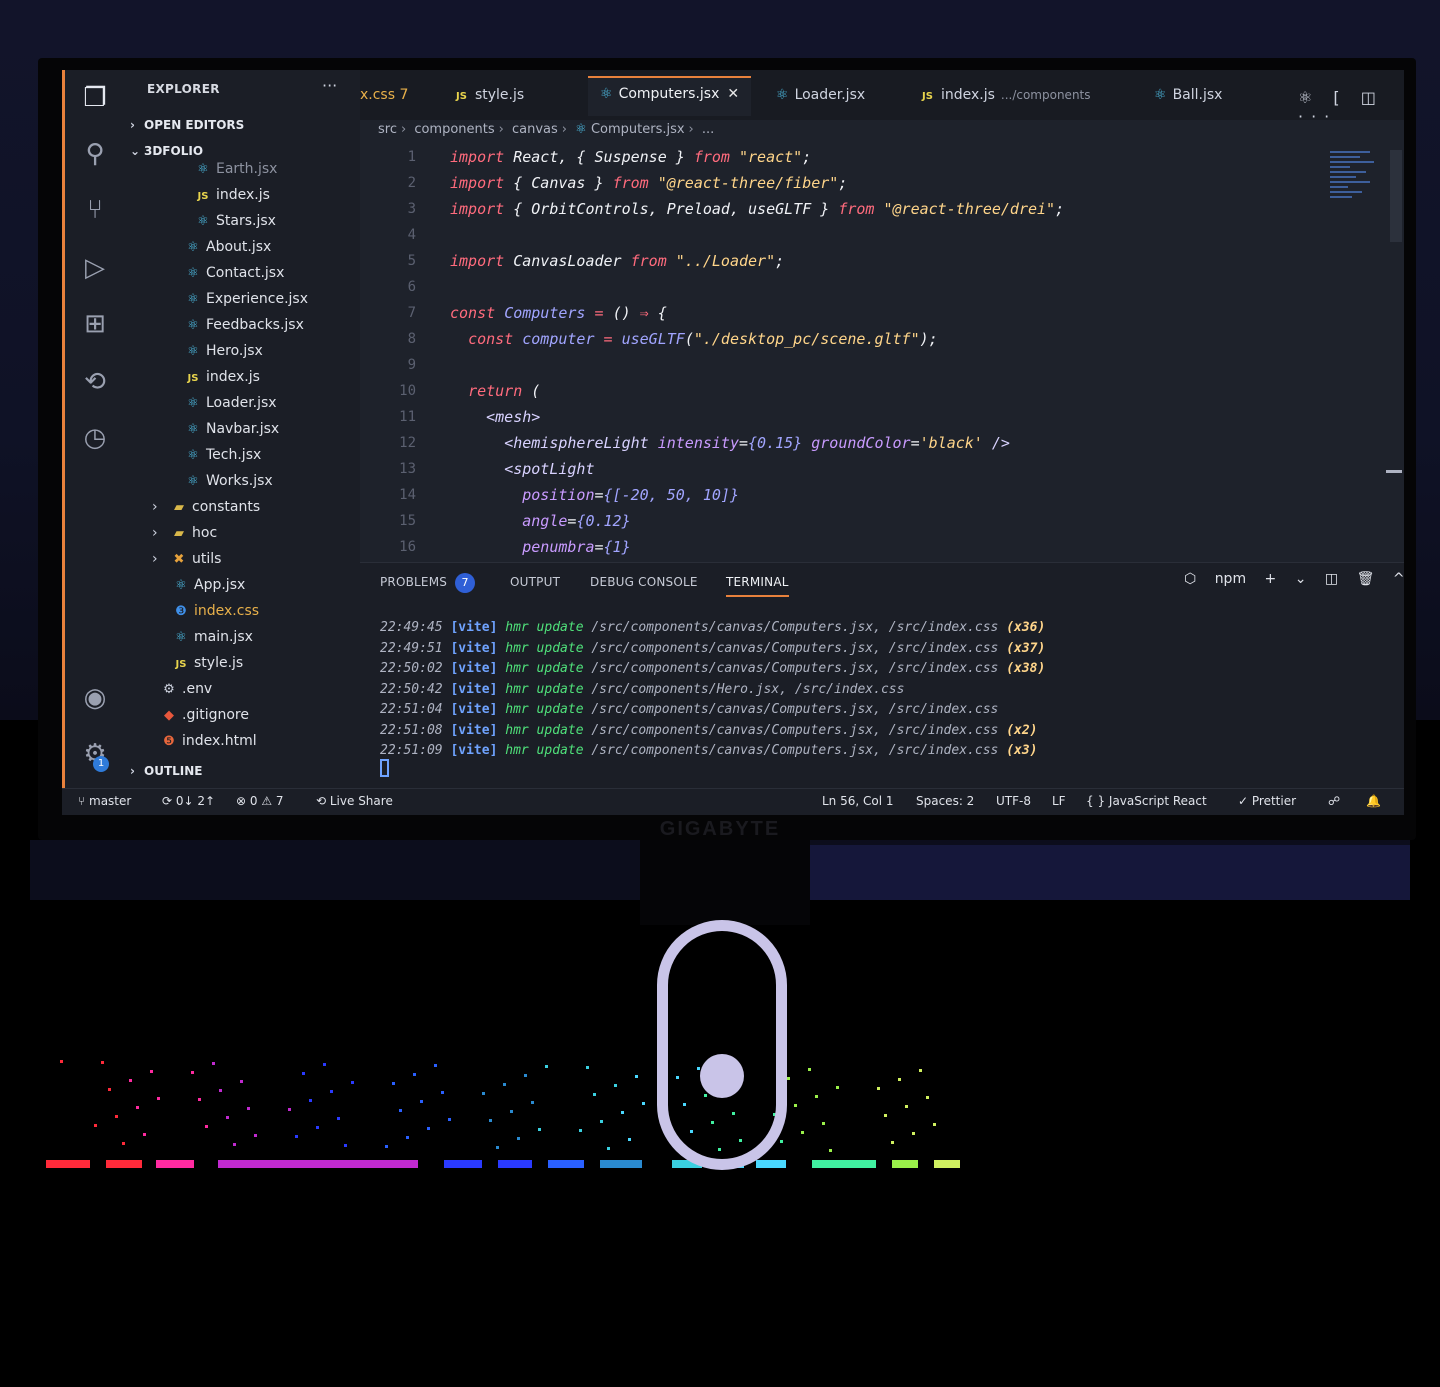 The height and width of the screenshot is (1387, 1440). Describe the element at coordinates (670, 96) in the screenshot. I see `tab-computers-jsx: ⚛ Computers.jsx ✕` at that location.